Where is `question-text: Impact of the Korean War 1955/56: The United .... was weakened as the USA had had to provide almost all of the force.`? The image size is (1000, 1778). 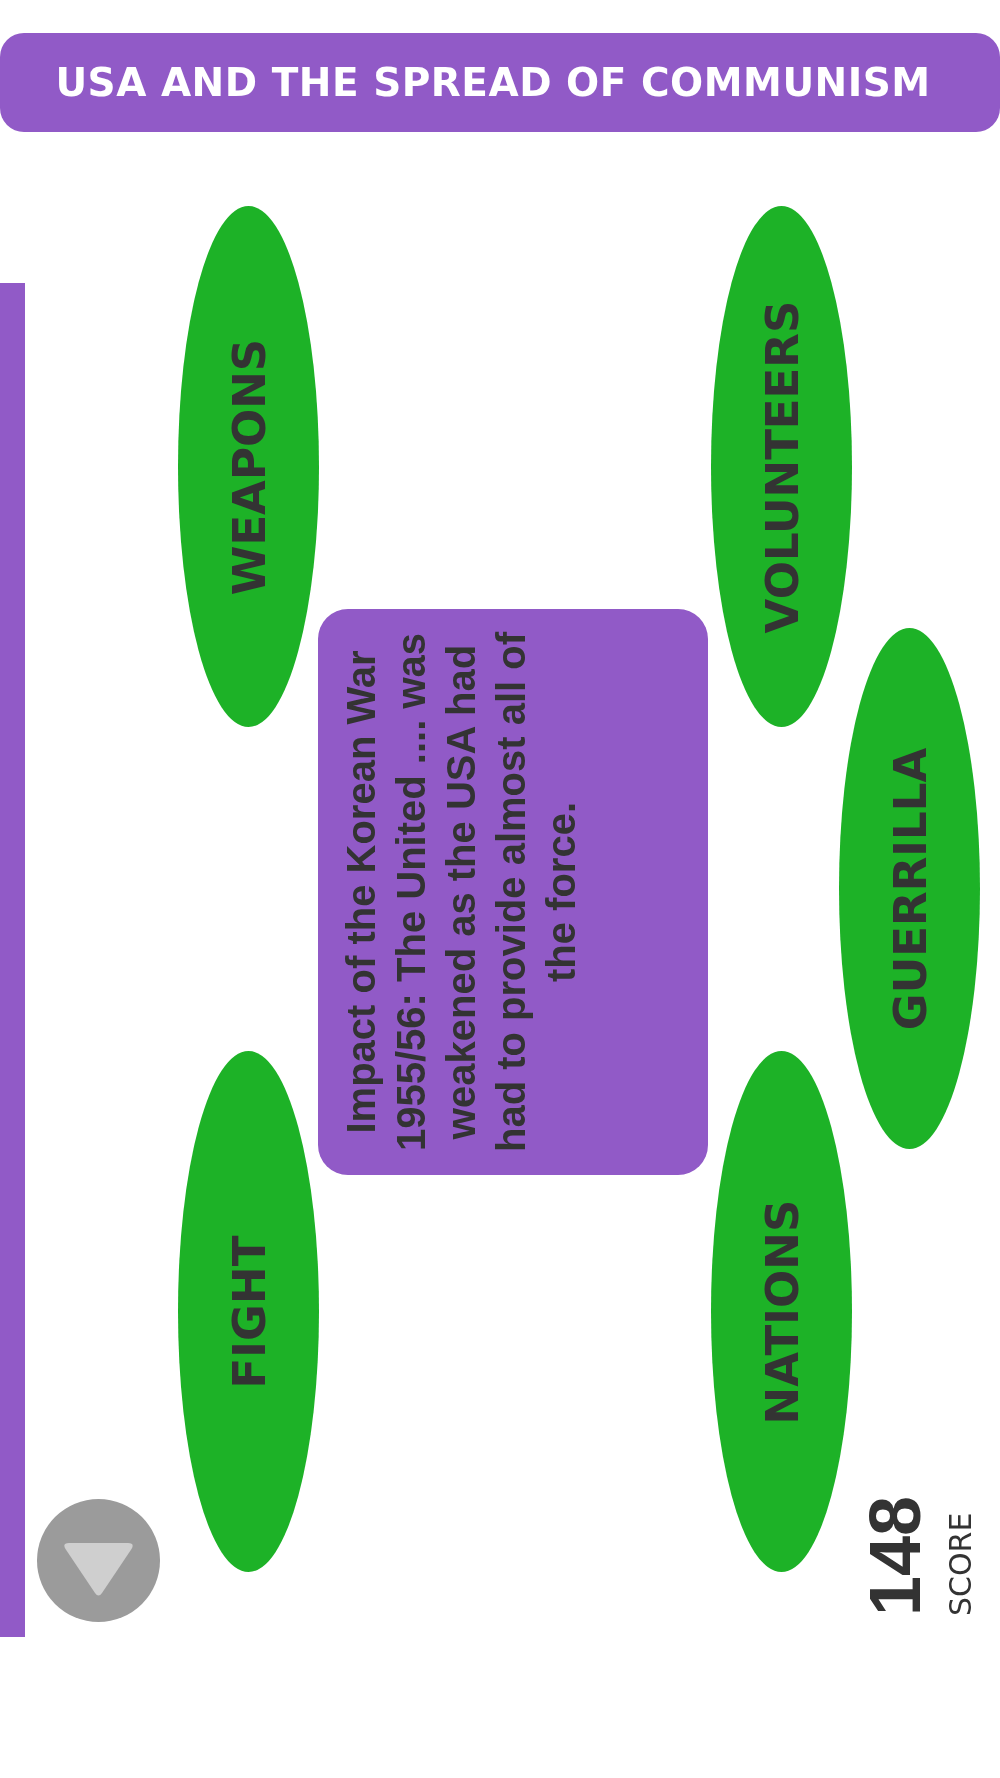
question-text: Impact of the Korean War 1955/56: The United .... was weakened as the USA had had to provide almost all of the force. is located at coordinates (461, 892).